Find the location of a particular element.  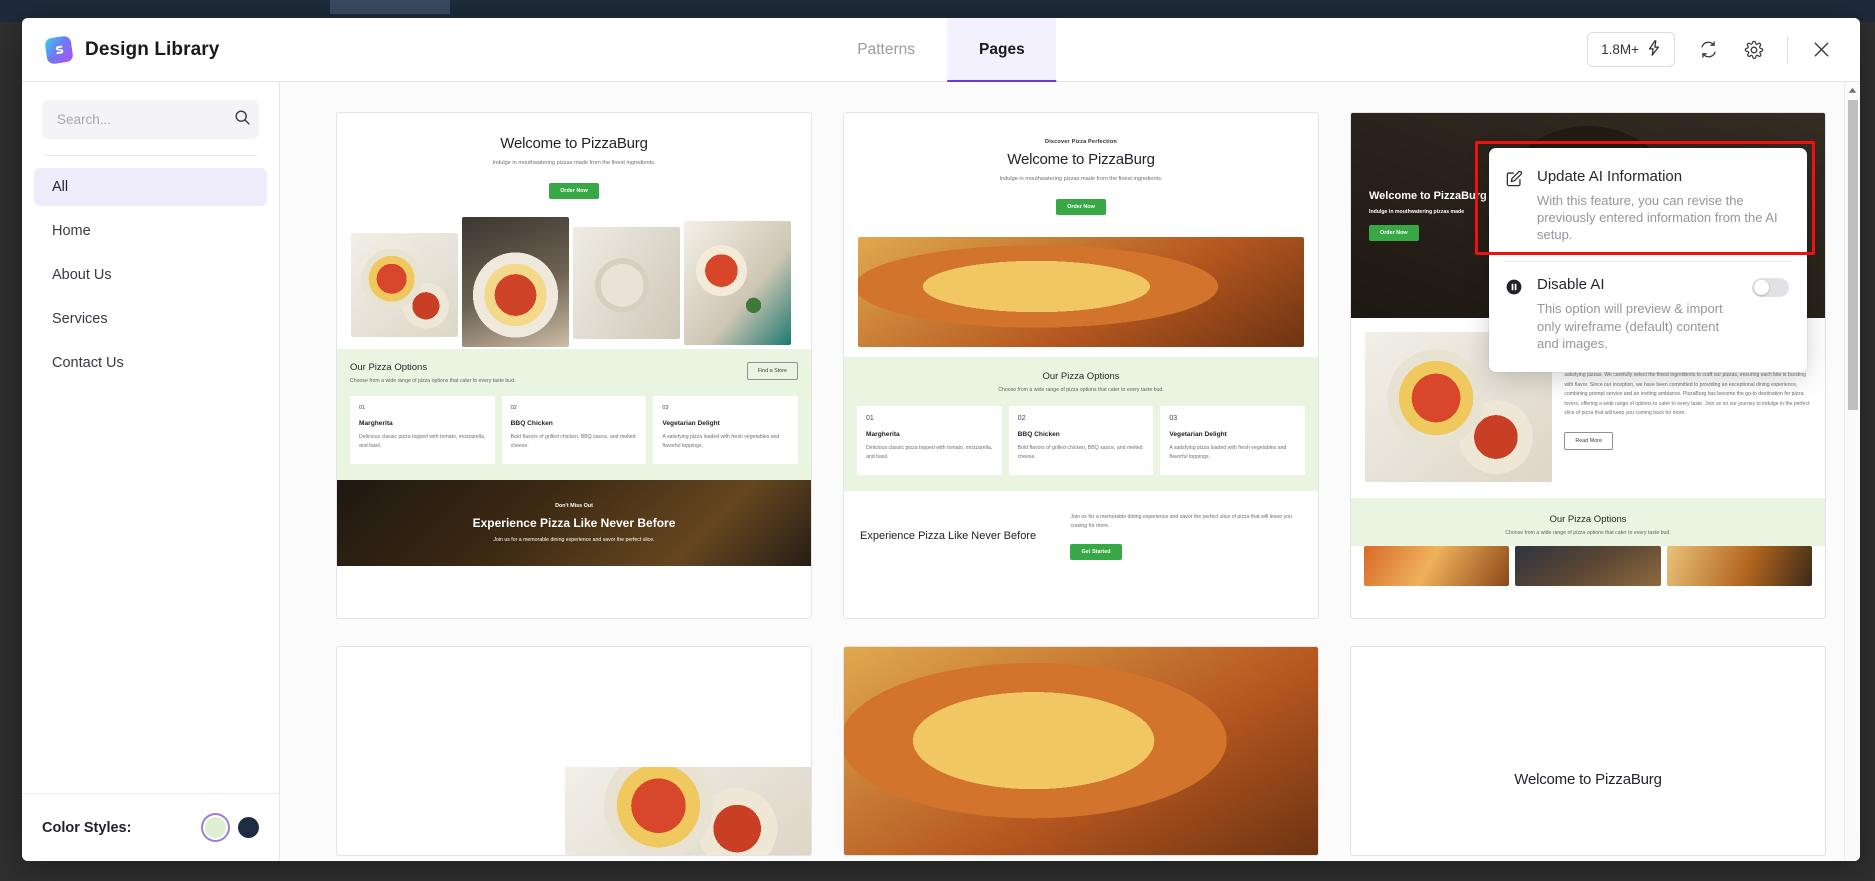

disable-ai-toggle is located at coordinates (1770, 288).